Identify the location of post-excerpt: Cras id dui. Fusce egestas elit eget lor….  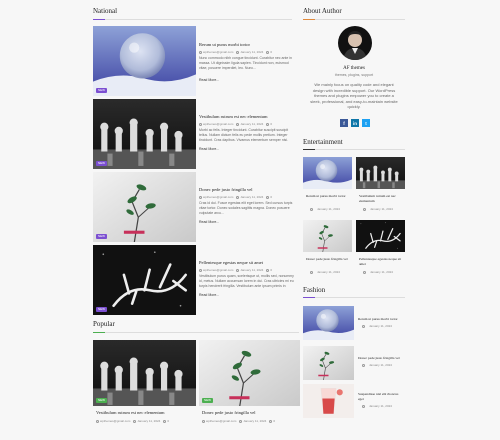
(246, 208).